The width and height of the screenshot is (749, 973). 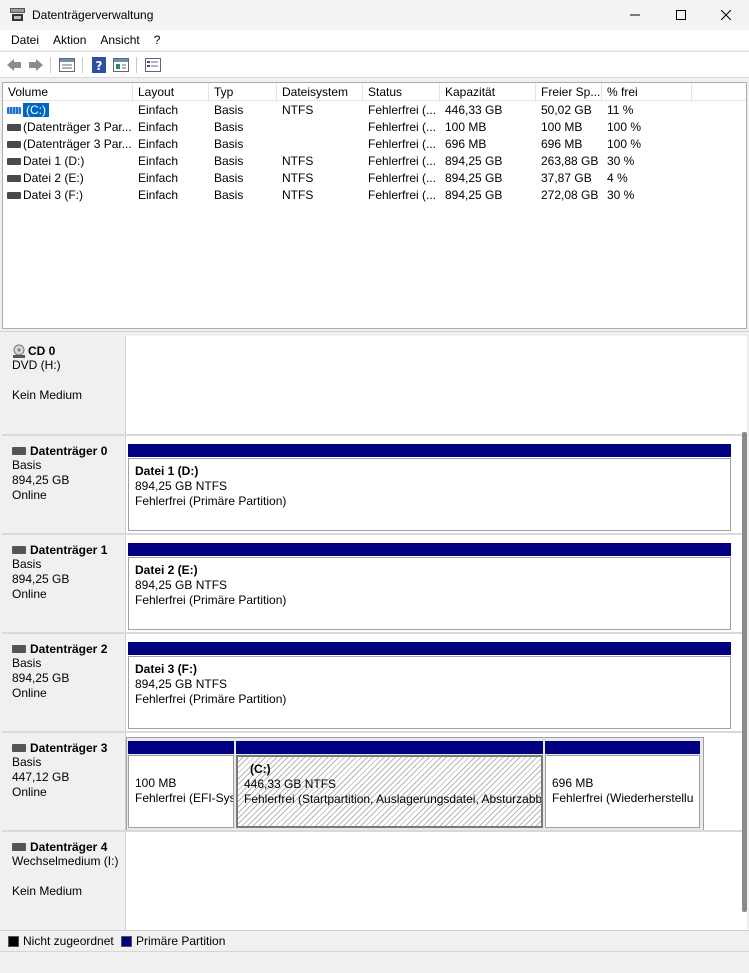 I want to click on disk-label-3: Datenträger 3 Basis 447,12 GB Online, so click(x=64, y=781).